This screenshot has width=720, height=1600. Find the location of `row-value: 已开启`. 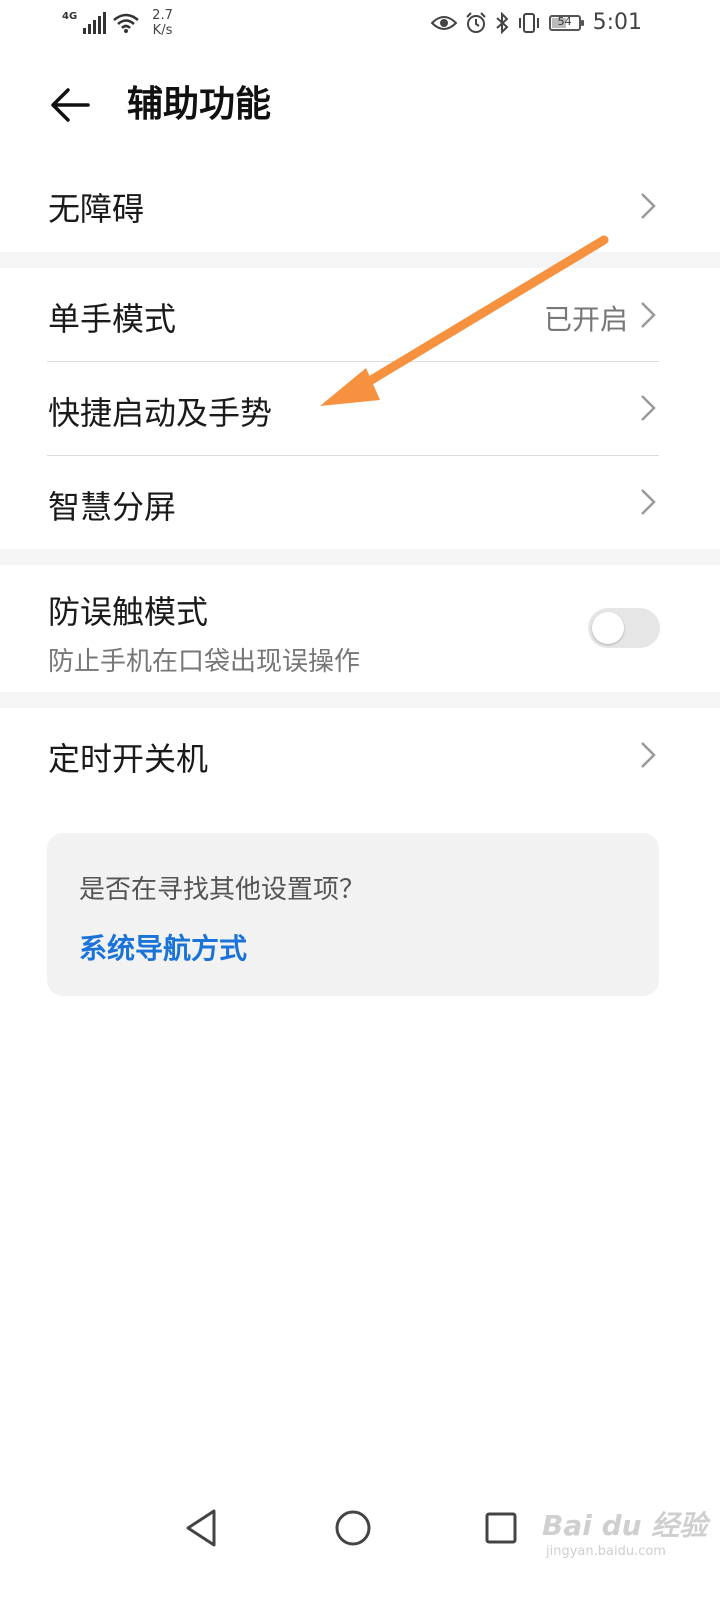

row-value: 已开启 is located at coordinates (585, 319).